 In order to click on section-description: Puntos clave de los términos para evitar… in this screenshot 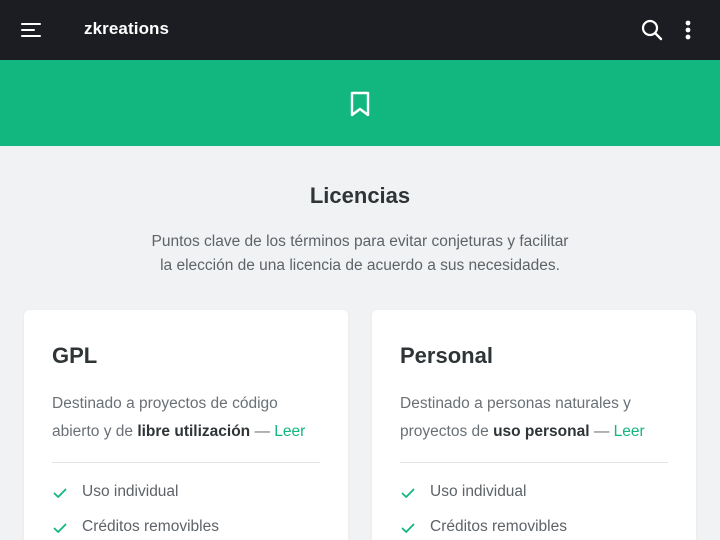, I will do `click(360, 254)`.